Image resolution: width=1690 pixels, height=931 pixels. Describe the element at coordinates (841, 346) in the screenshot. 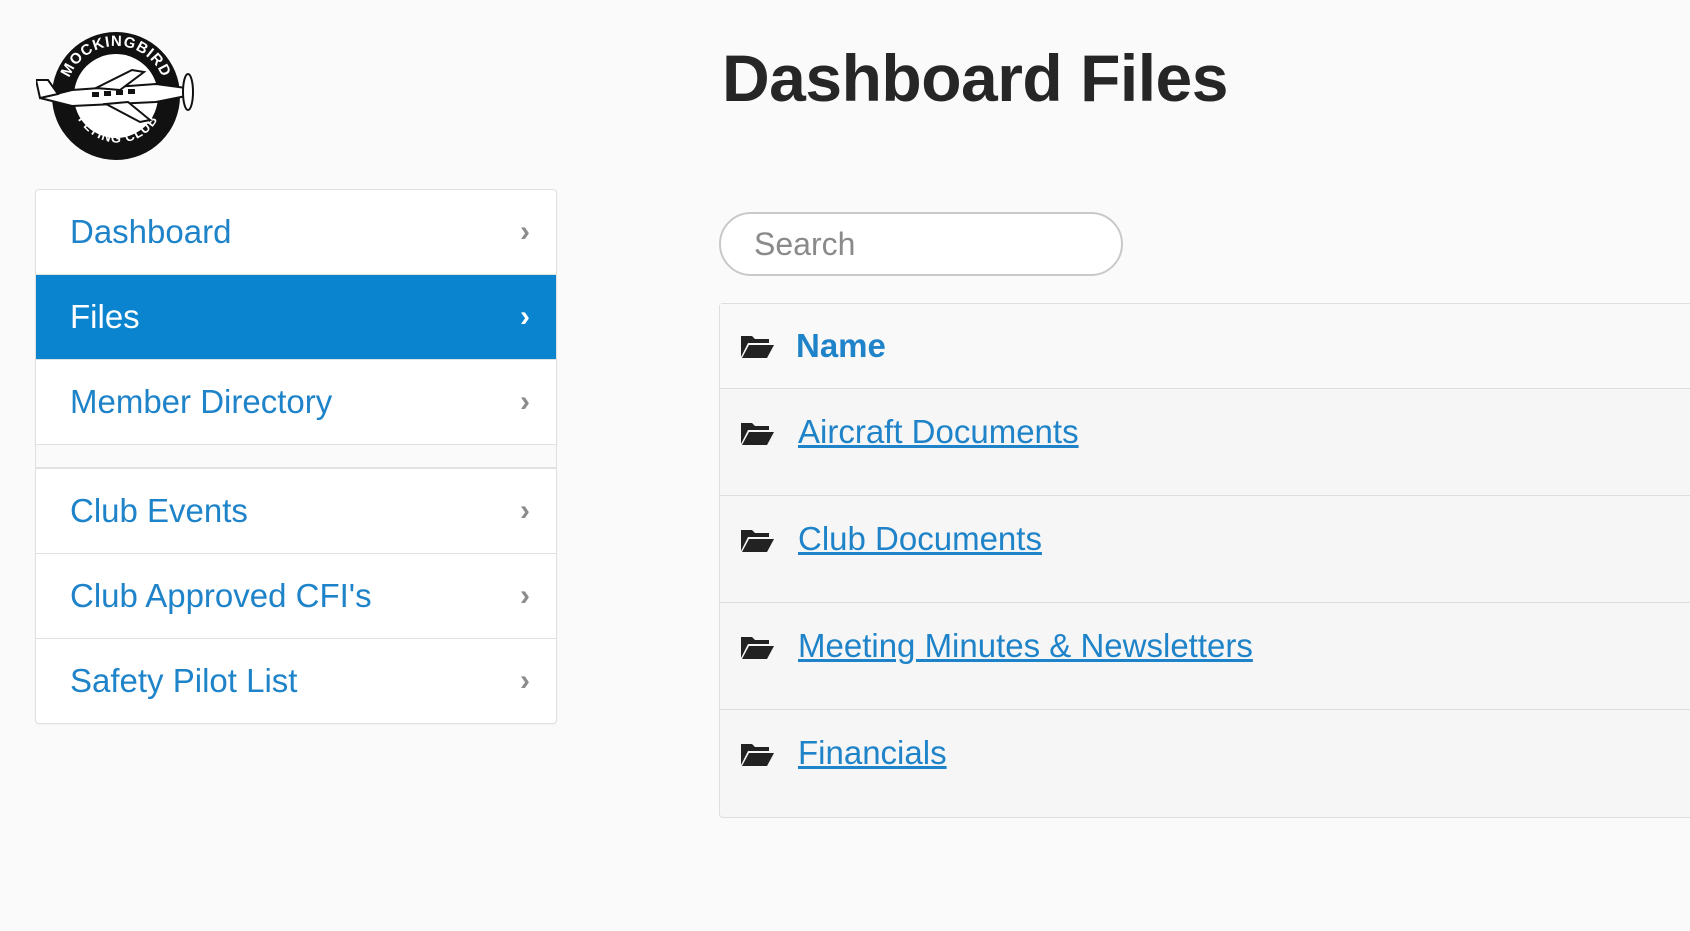

I see `column-header-name: Name` at that location.